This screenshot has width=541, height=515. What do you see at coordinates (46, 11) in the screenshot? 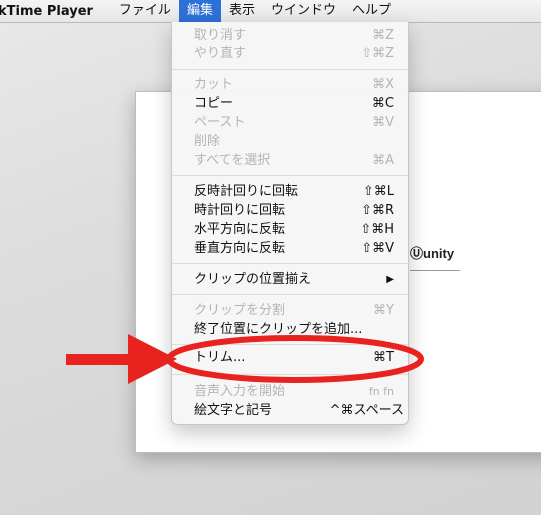
I see `app-menu: kTime Player` at bounding box center [46, 11].